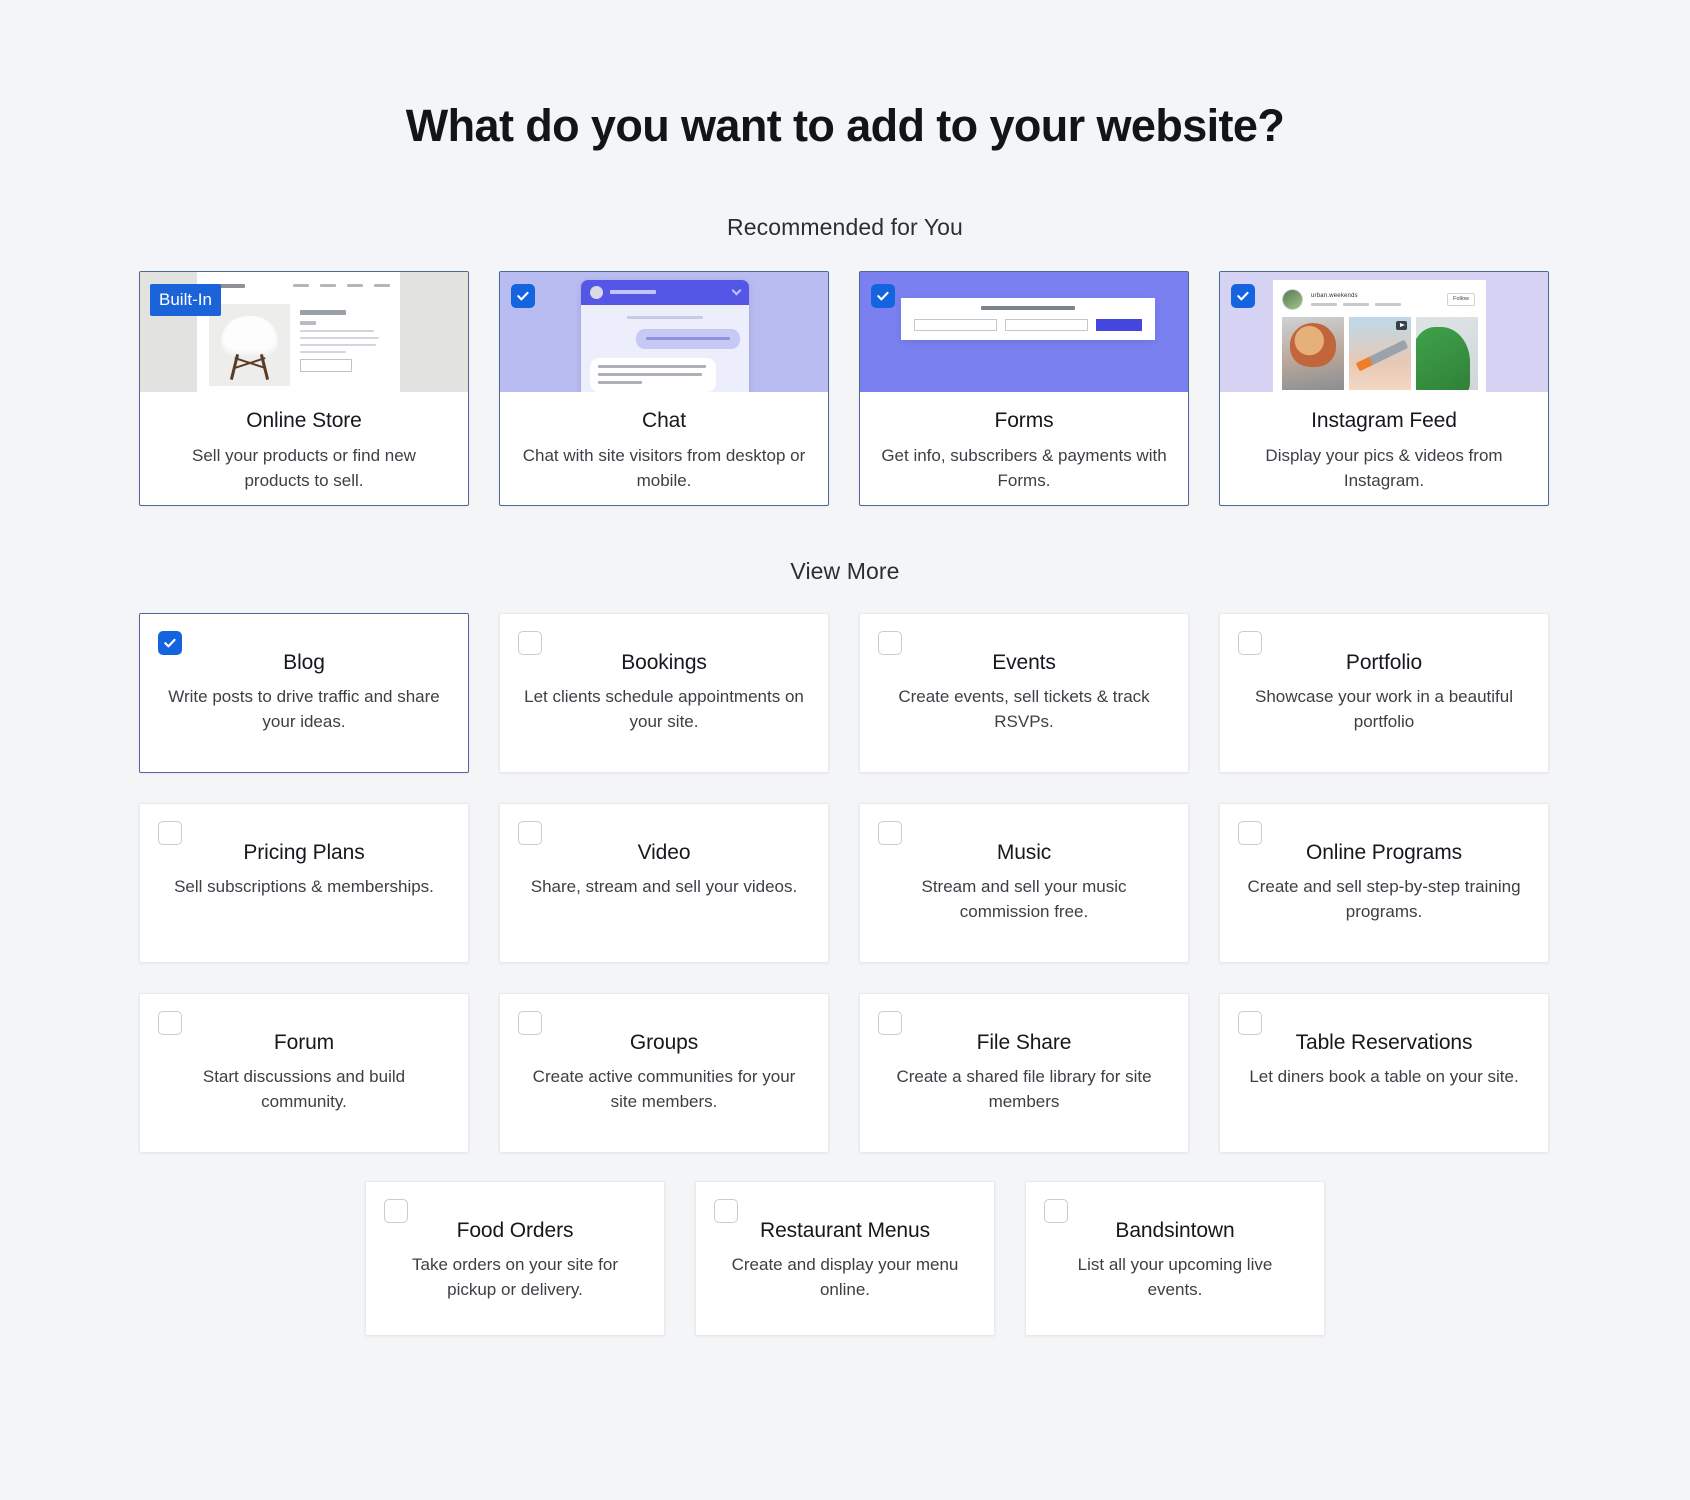  I want to click on view-more-card-video: Video Share, stream and sell your videos., so click(664, 882).